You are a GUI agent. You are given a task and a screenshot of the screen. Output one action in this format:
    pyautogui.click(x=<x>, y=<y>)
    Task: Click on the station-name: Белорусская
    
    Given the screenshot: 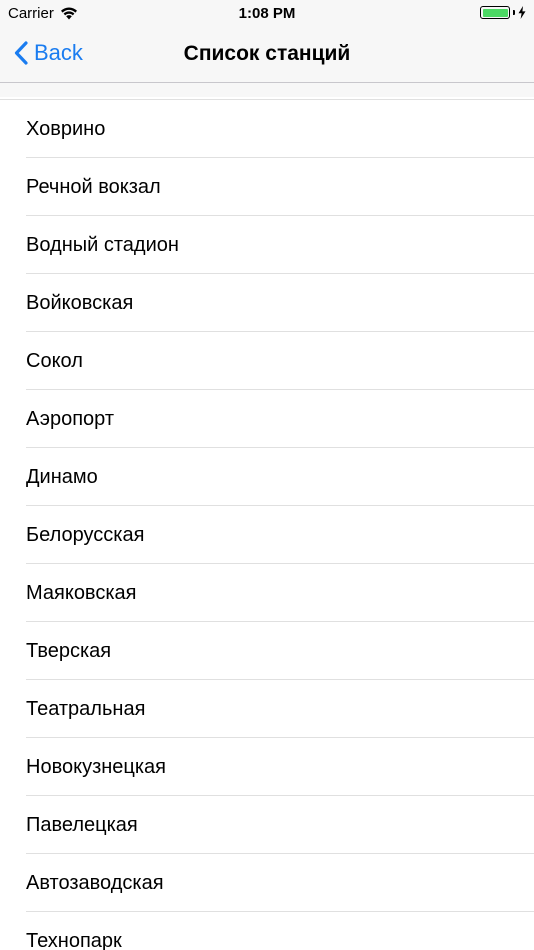 What is the action you would take?
    pyautogui.click(x=85, y=534)
    